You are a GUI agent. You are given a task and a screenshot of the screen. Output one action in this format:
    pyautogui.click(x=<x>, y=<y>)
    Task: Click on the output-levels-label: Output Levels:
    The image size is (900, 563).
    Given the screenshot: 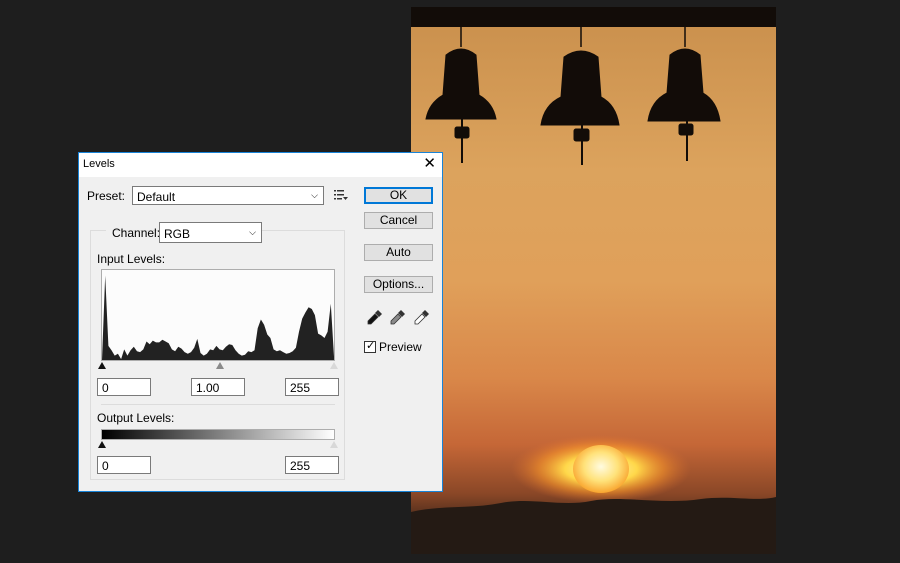 What is the action you would take?
    pyautogui.click(x=136, y=418)
    